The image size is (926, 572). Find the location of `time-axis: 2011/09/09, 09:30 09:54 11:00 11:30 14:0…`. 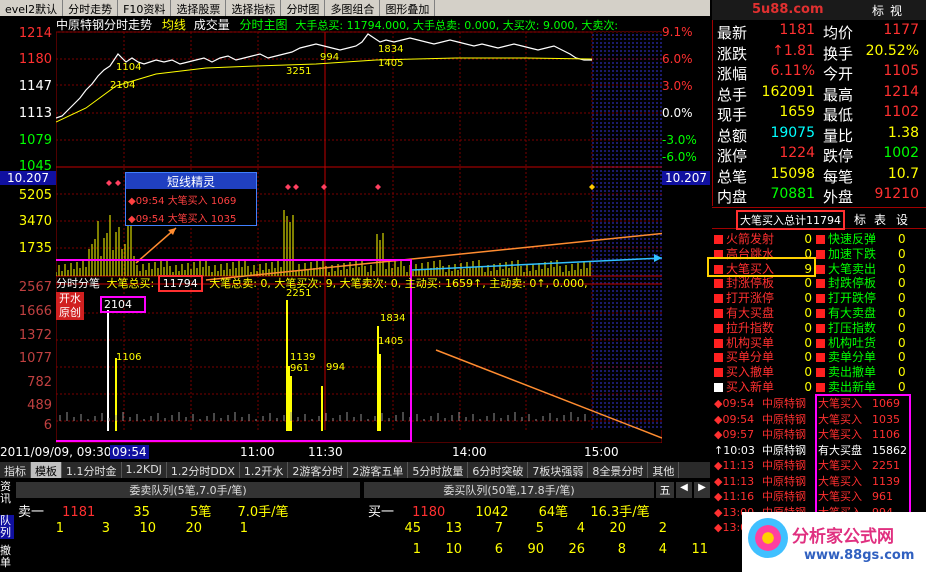

time-axis: 2011/09/09, 09:30 09:54 11:00 11:30 14:0… is located at coordinates (331, 452).